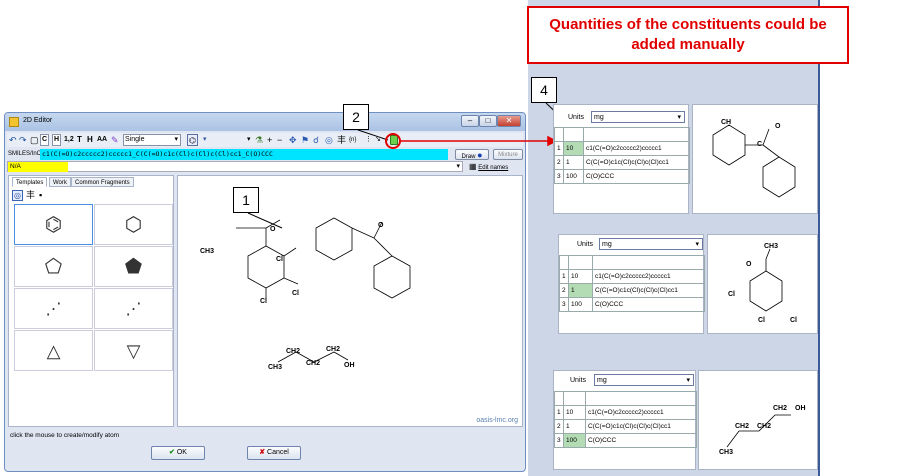 The height and width of the screenshot is (476, 910). What do you see at coordinates (393, 141) in the screenshot?
I see `highlight-circle` at bounding box center [393, 141].